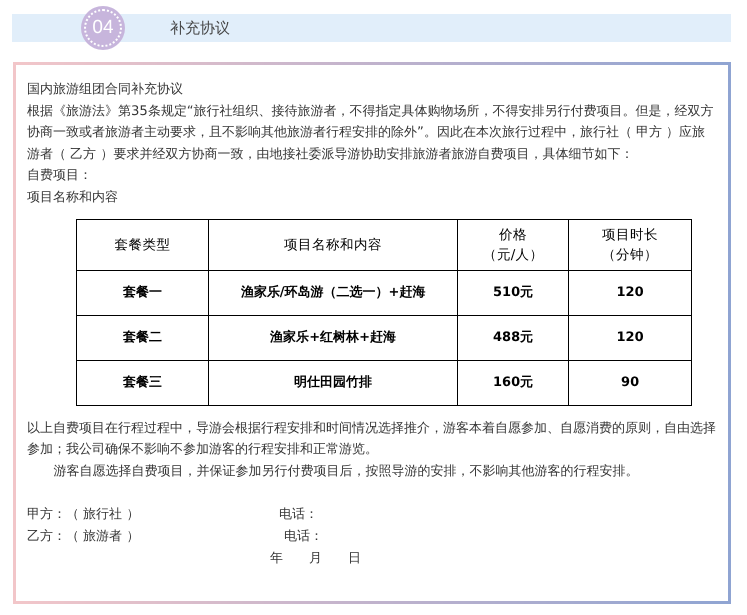 This screenshot has width=747, height=615. What do you see at coordinates (333, 245) in the screenshot?
I see `column-header: 项目名称和内容` at bounding box center [333, 245].